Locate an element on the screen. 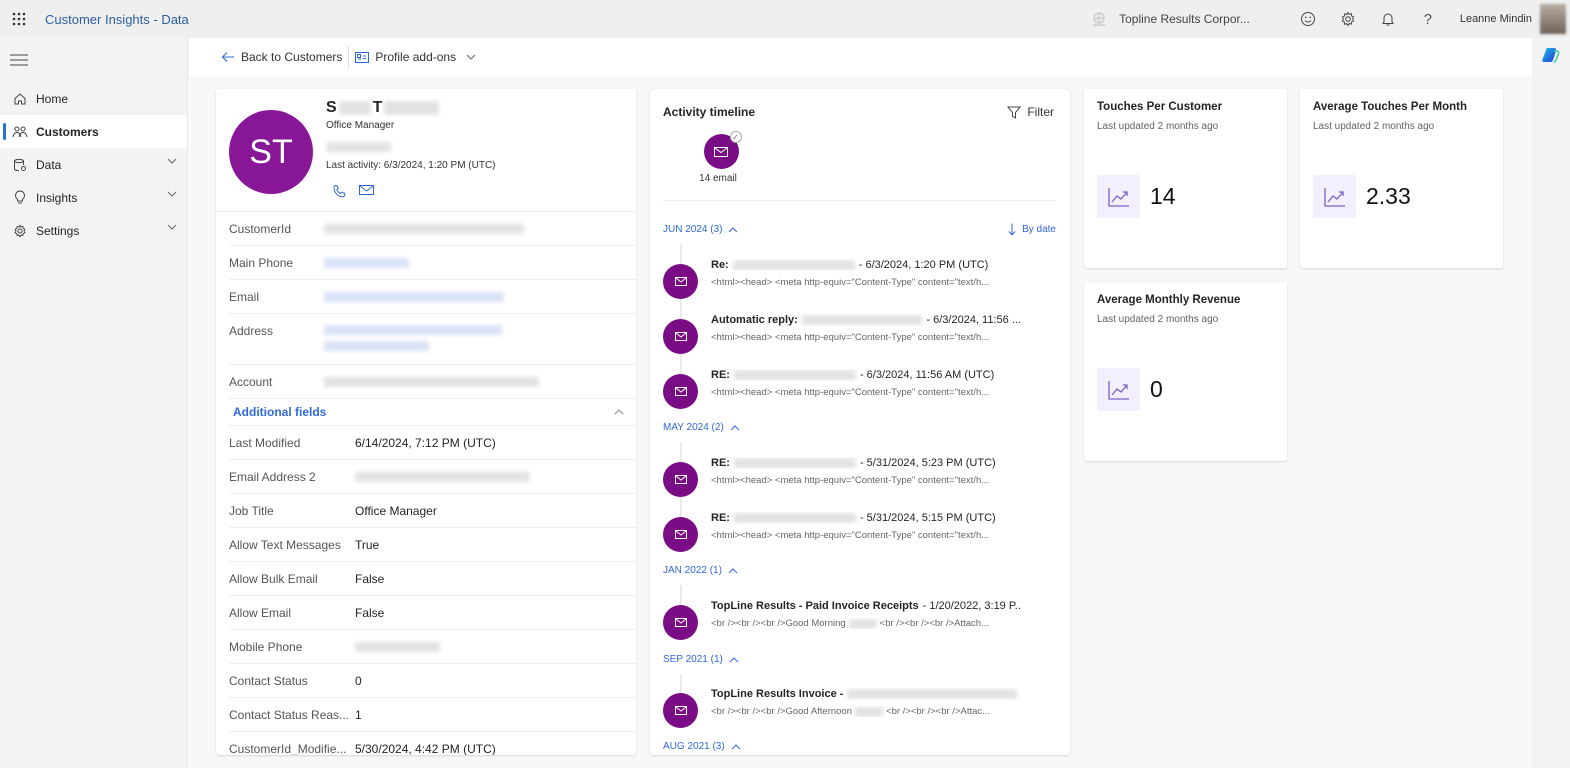  item-subject-prefix: Automatic reply: is located at coordinates (754, 320).